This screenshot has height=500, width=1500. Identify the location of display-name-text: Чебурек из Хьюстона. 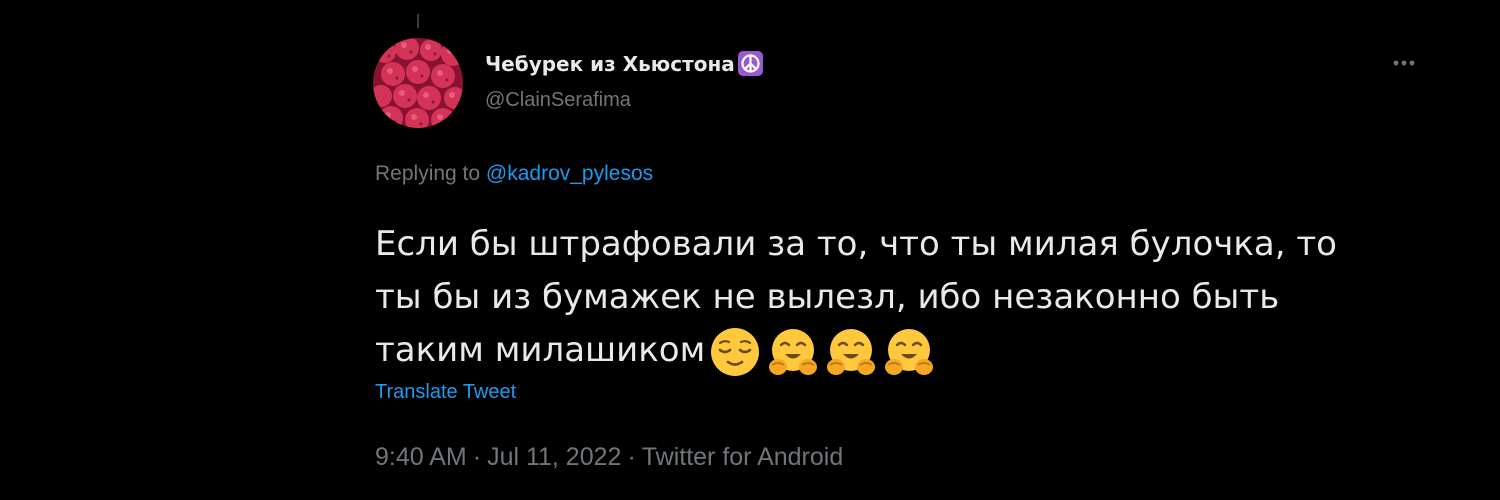
(610, 63).